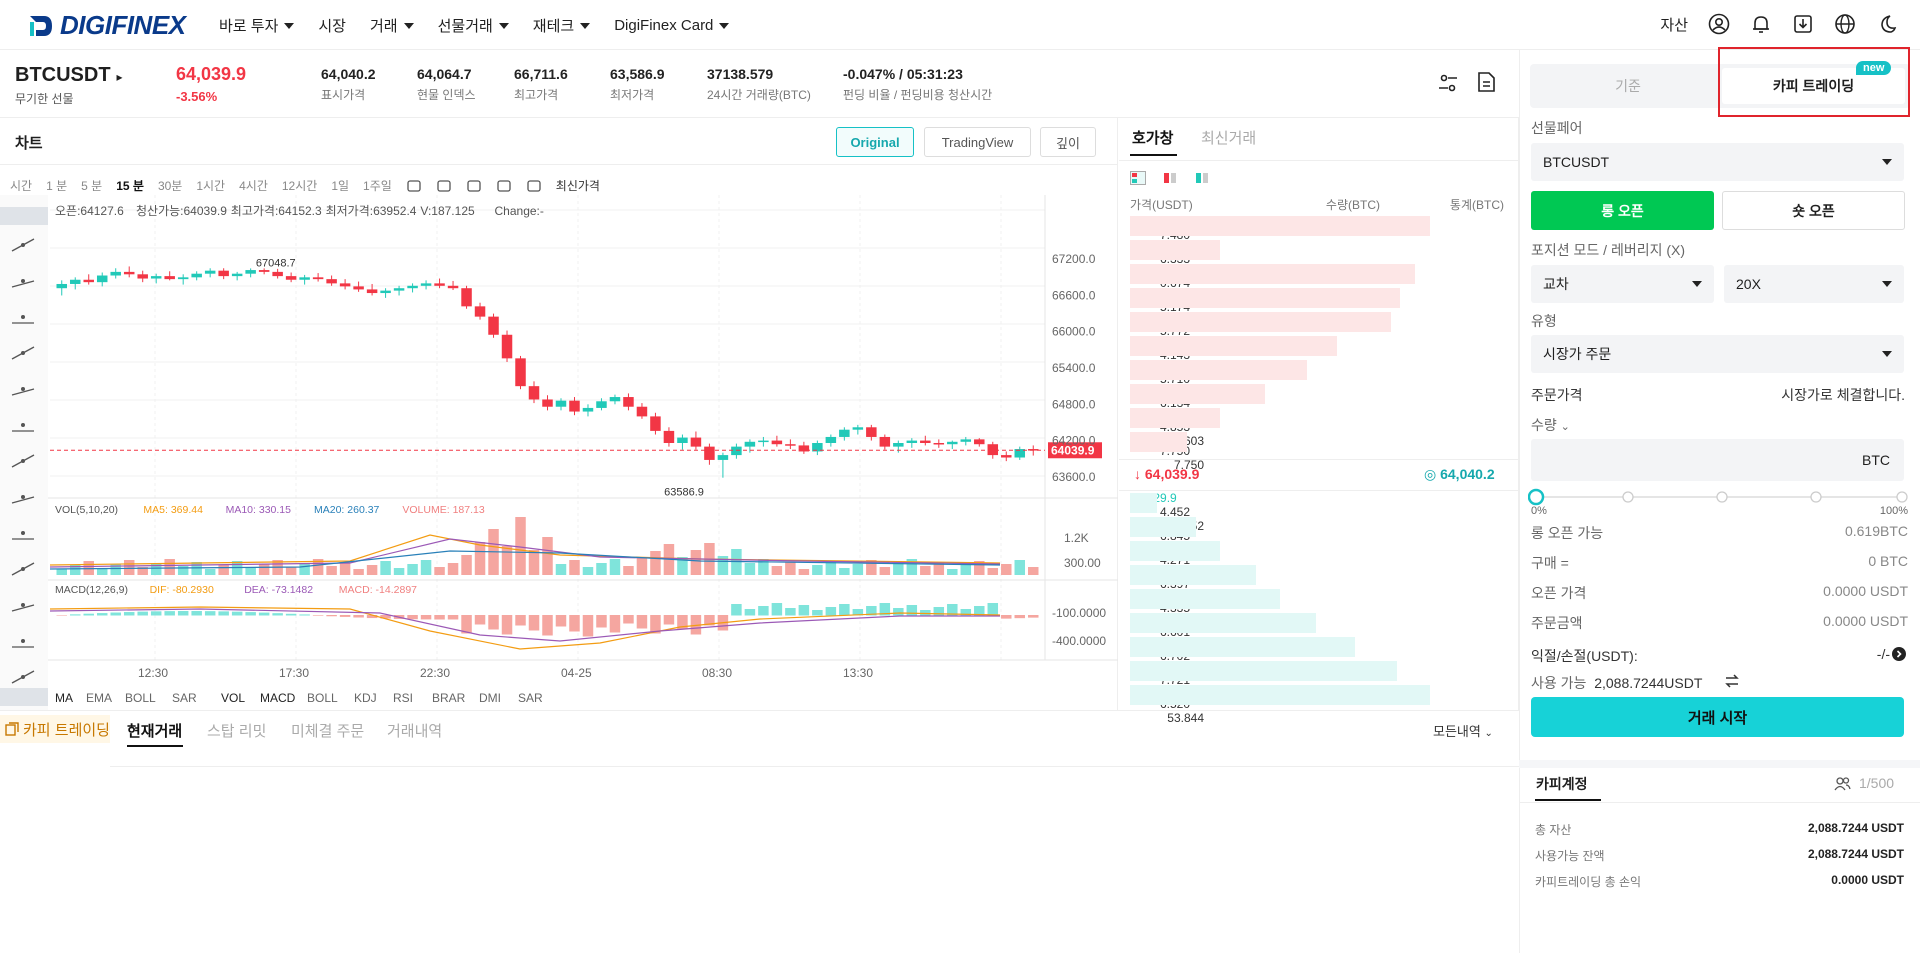 Image resolution: width=1920 pixels, height=953 pixels. Describe the element at coordinates (392, 25) in the screenshot. I see `nav-item-2: 거래` at that location.